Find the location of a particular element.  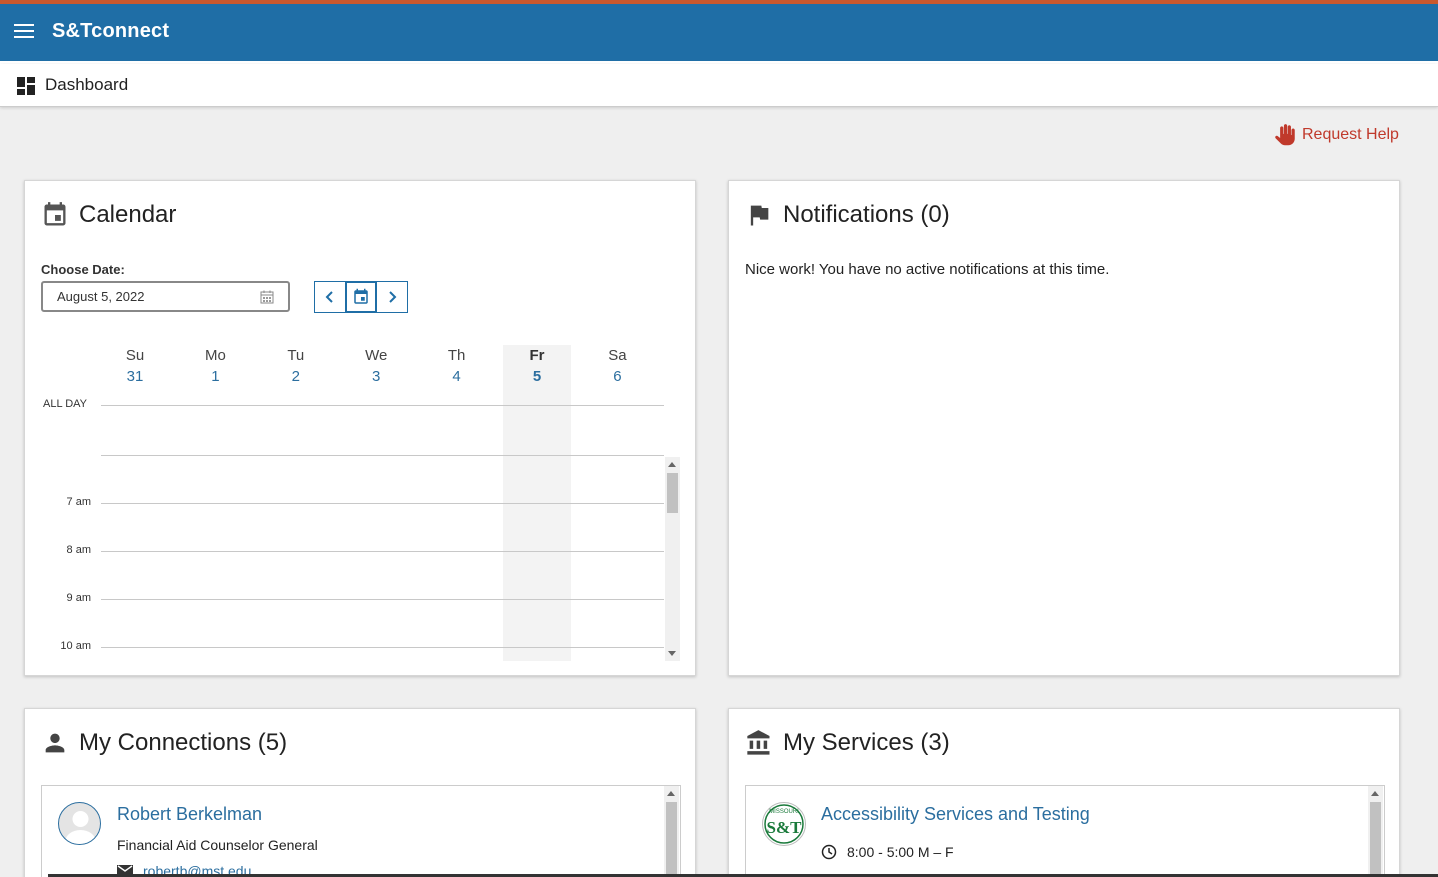

services-scroll-thumb is located at coordinates (1375, 839).